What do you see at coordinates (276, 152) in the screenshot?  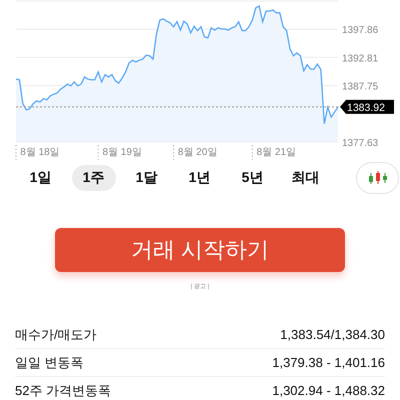 I see `axis-label: 8월 21일` at bounding box center [276, 152].